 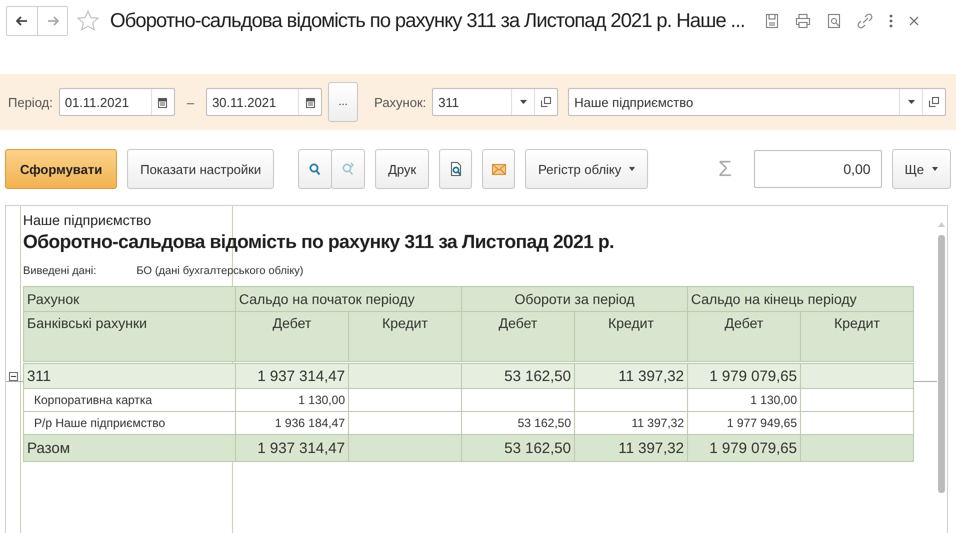 What do you see at coordinates (400, 102) in the screenshot?
I see `account-label: Рахунок:` at bounding box center [400, 102].